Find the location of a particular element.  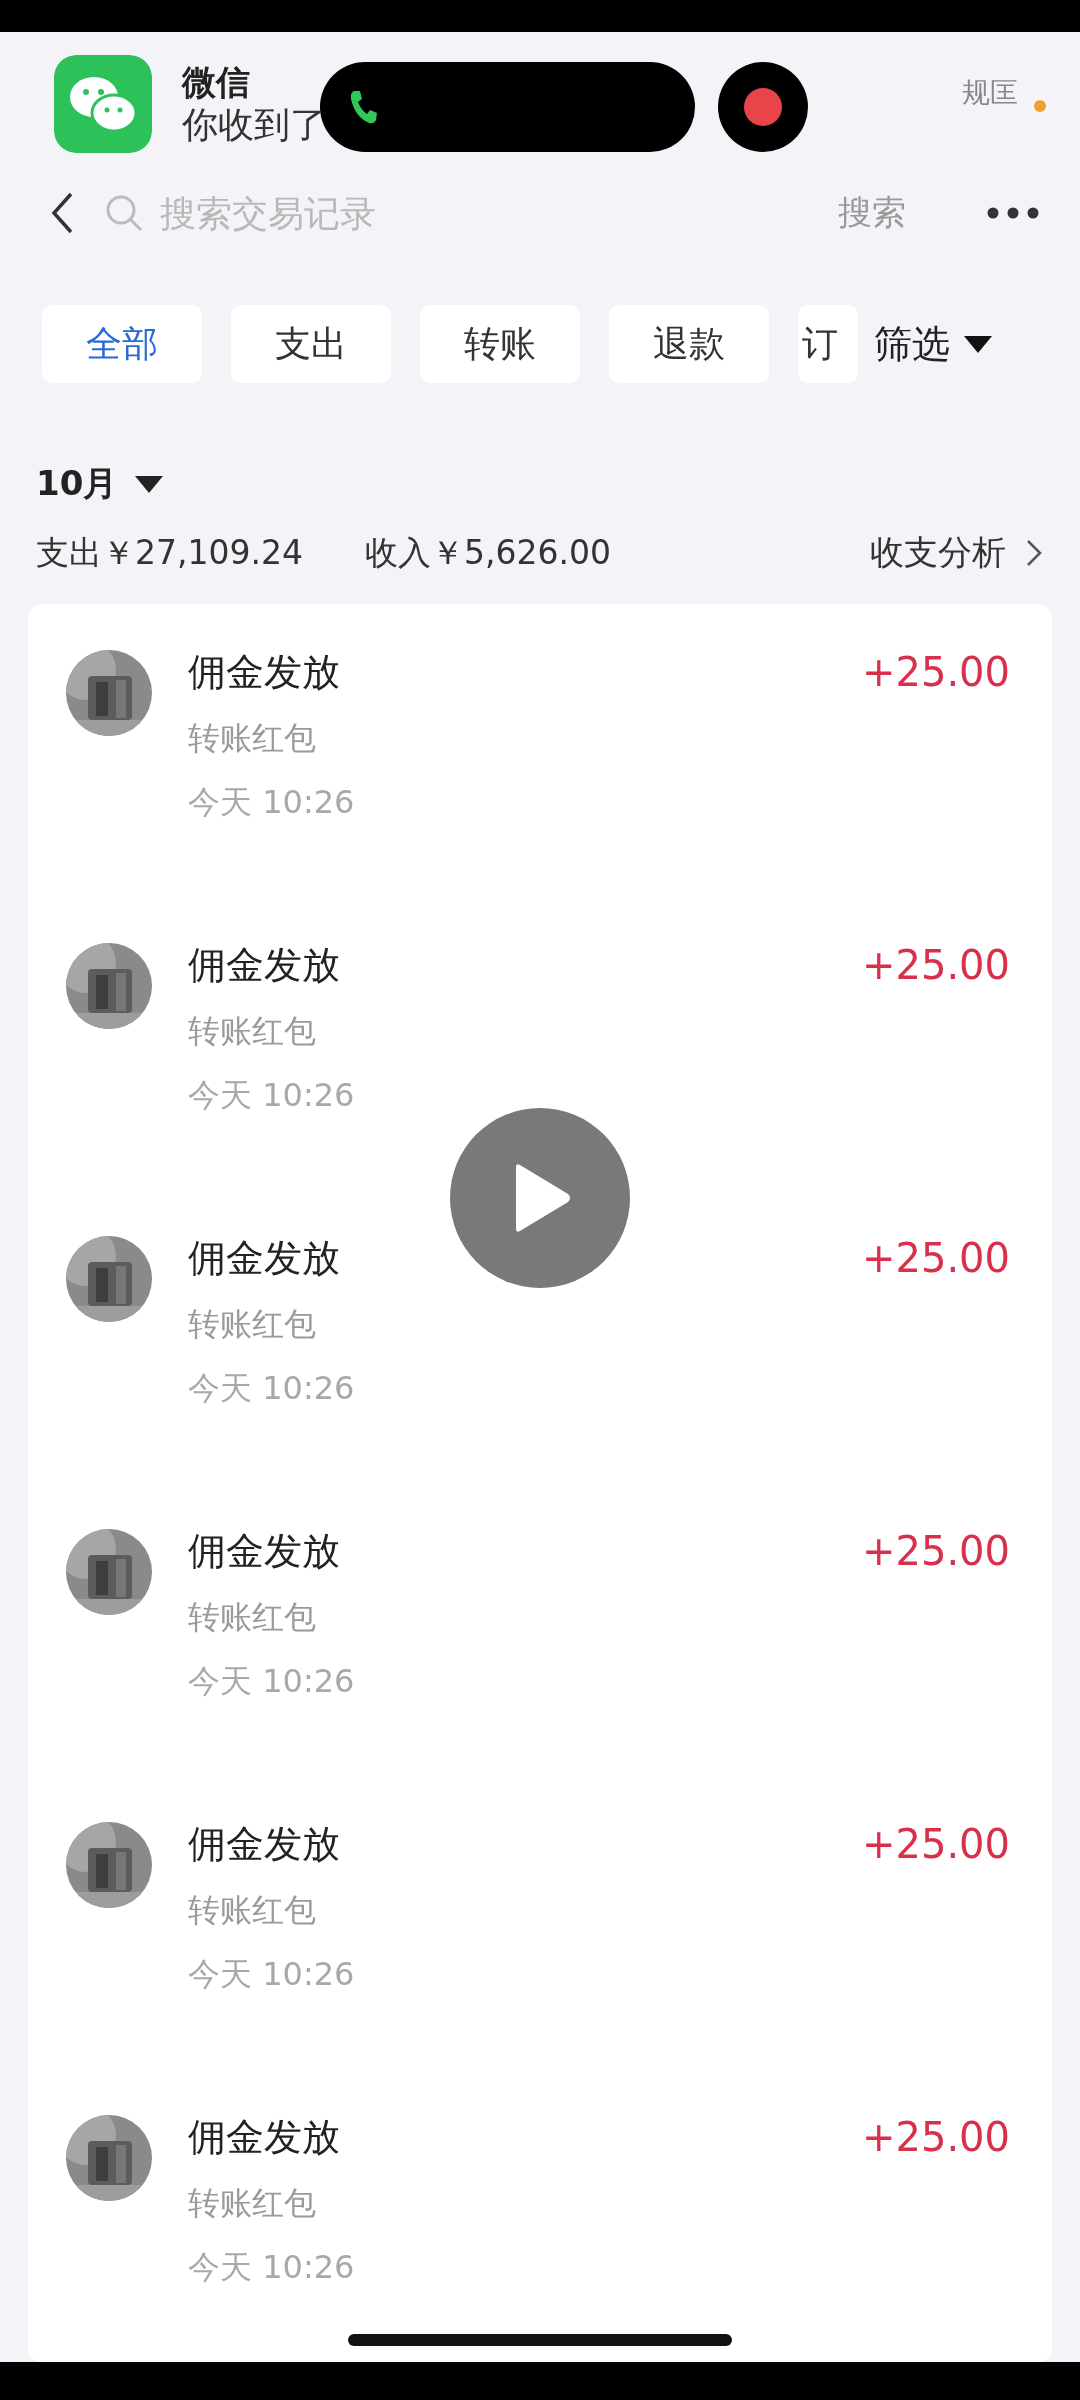

month-selector: 10月 is located at coordinates (100, 483).